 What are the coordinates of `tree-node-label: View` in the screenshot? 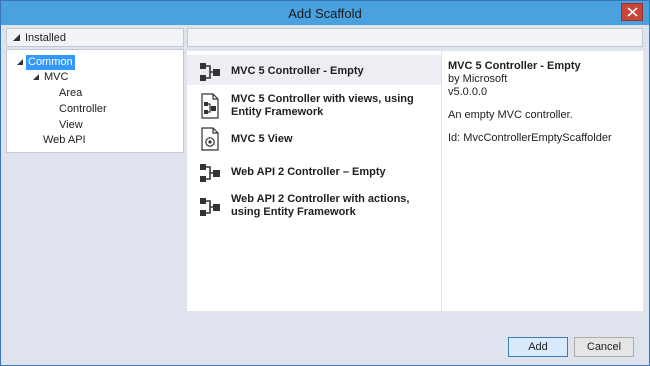 It's located at (71, 125).